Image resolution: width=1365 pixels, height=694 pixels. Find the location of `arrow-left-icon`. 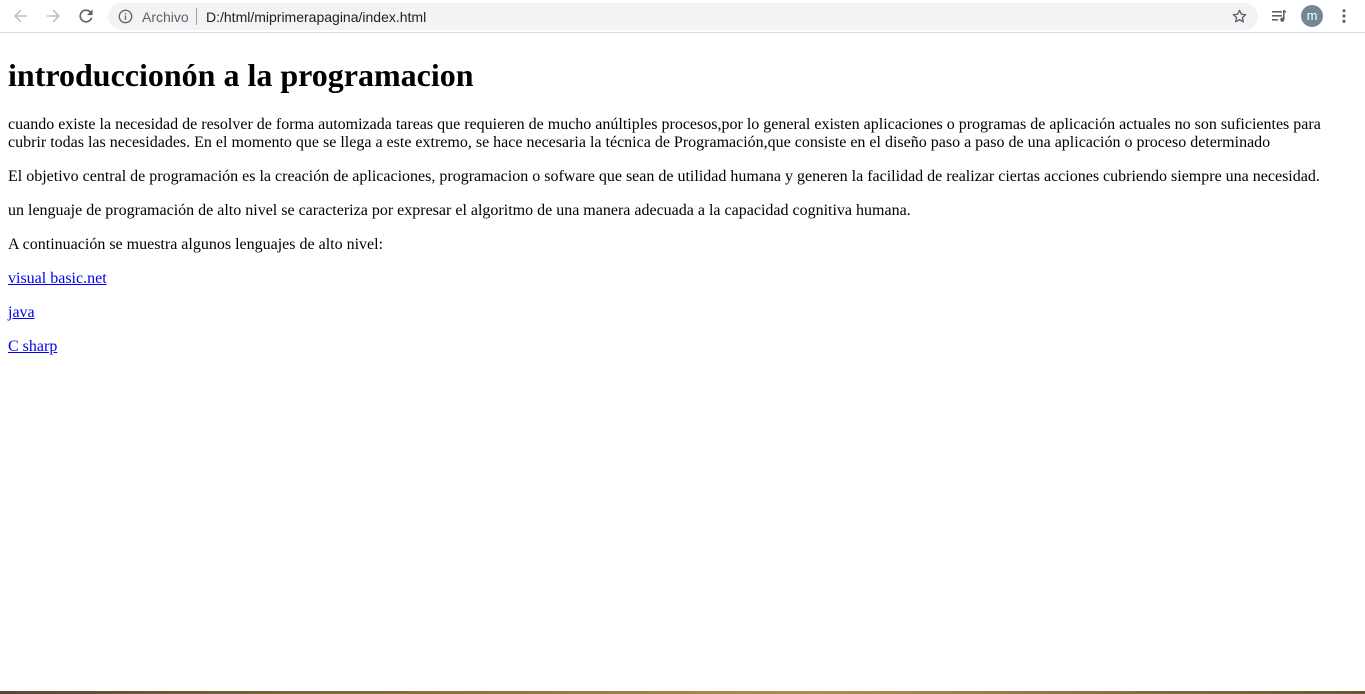

arrow-left-icon is located at coordinates (20, 16).